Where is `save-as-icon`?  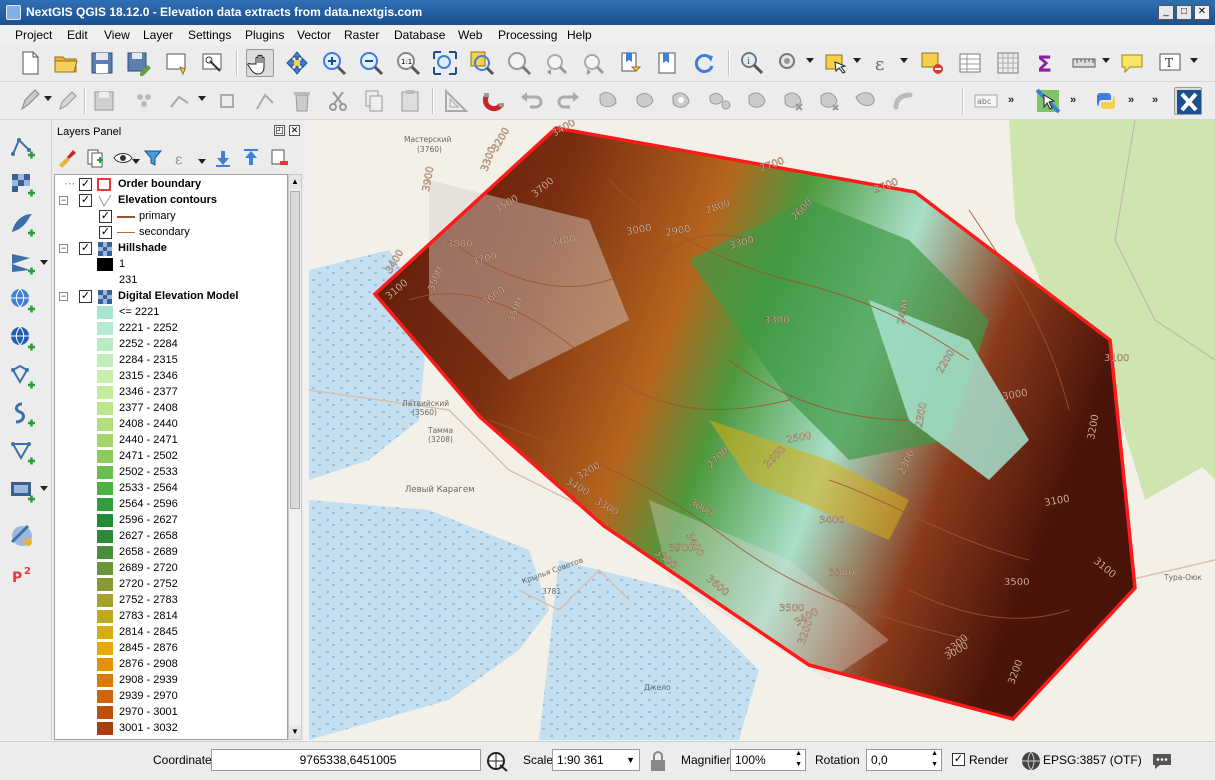 save-as-icon is located at coordinates (138, 63).